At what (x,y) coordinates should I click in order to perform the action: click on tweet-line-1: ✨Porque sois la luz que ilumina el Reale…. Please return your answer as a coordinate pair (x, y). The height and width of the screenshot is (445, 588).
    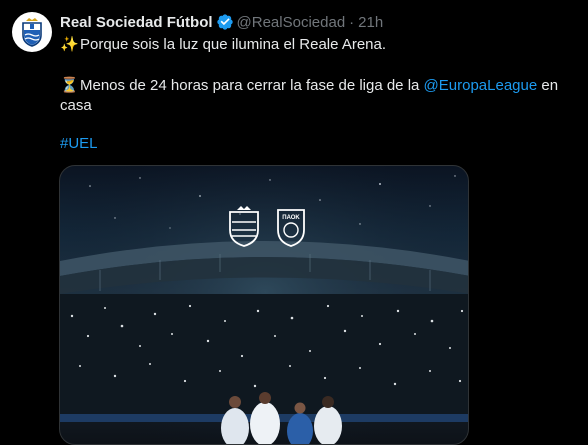
    Looking at the image, I should click on (223, 45).